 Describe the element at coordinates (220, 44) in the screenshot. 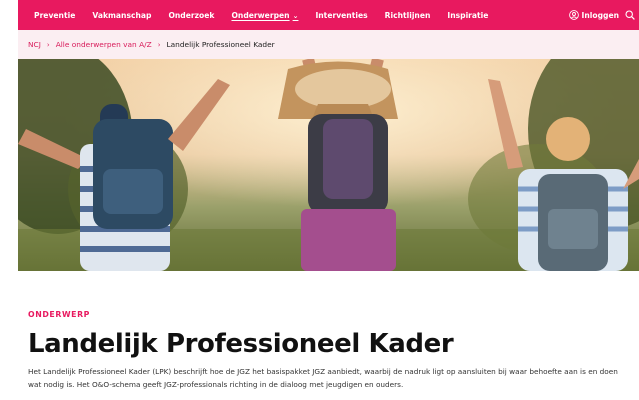

I see `breadcrumb-current: Landelijk Professioneel Kader` at that location.